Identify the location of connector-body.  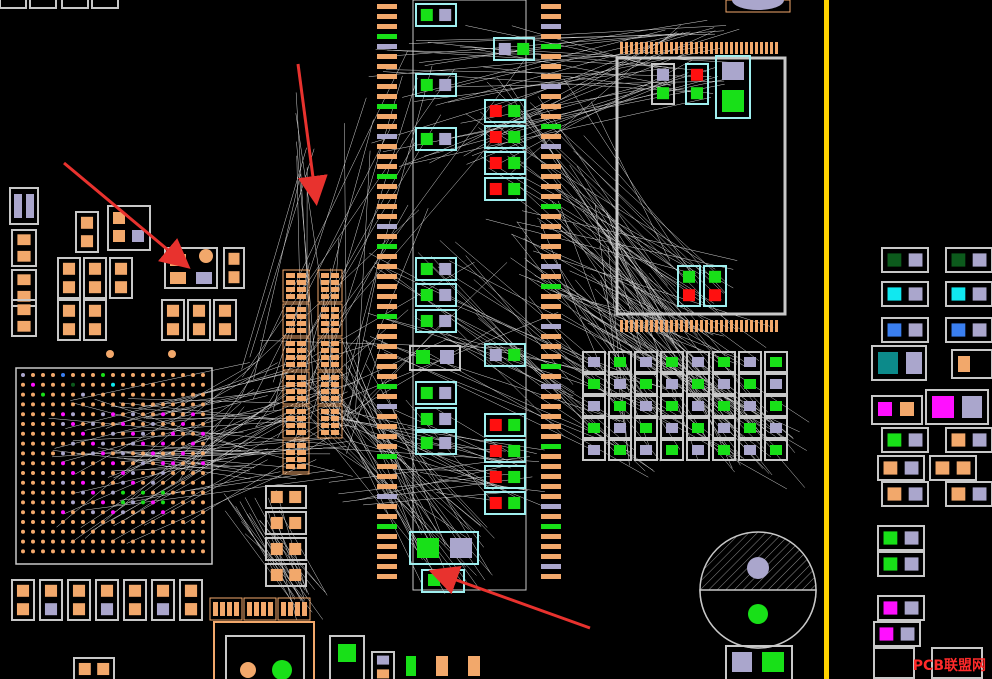
(265, 657).